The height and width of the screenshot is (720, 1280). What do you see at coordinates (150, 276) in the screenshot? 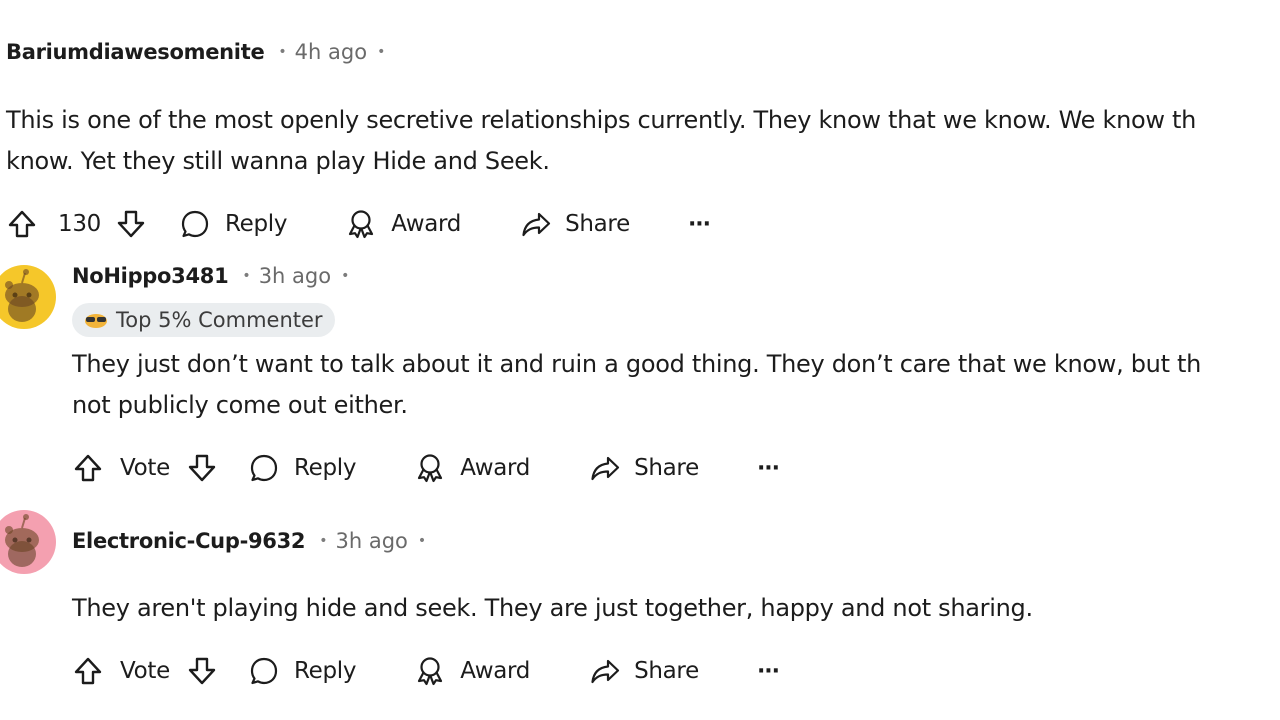
I see `author-name: NoHippo3481` at bounding box center [150, 276].